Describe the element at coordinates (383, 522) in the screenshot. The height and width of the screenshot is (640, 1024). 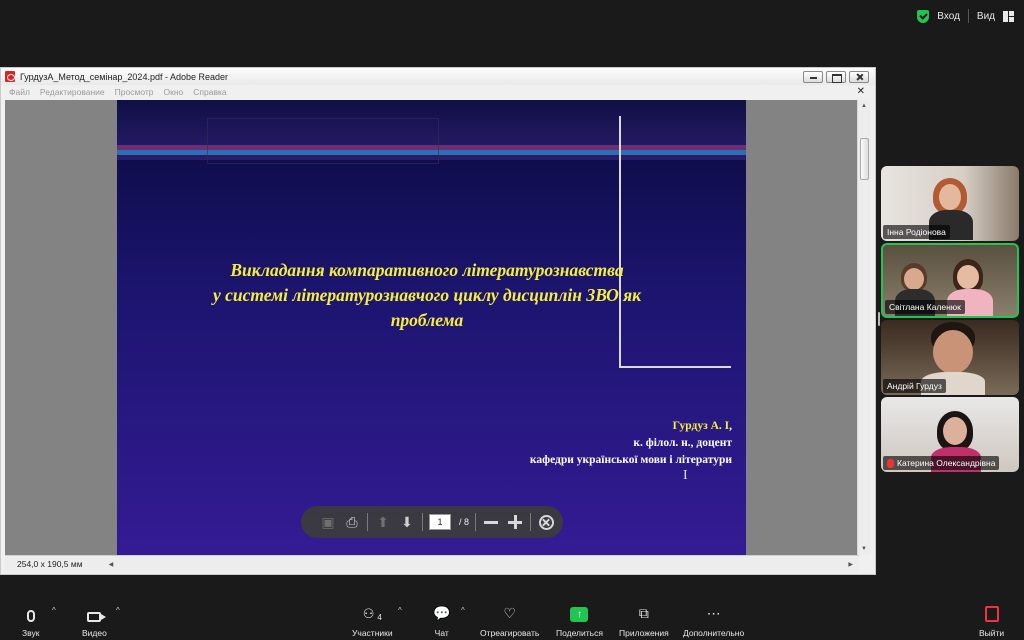
I see `prev-page-icon: ⬆` at that location.